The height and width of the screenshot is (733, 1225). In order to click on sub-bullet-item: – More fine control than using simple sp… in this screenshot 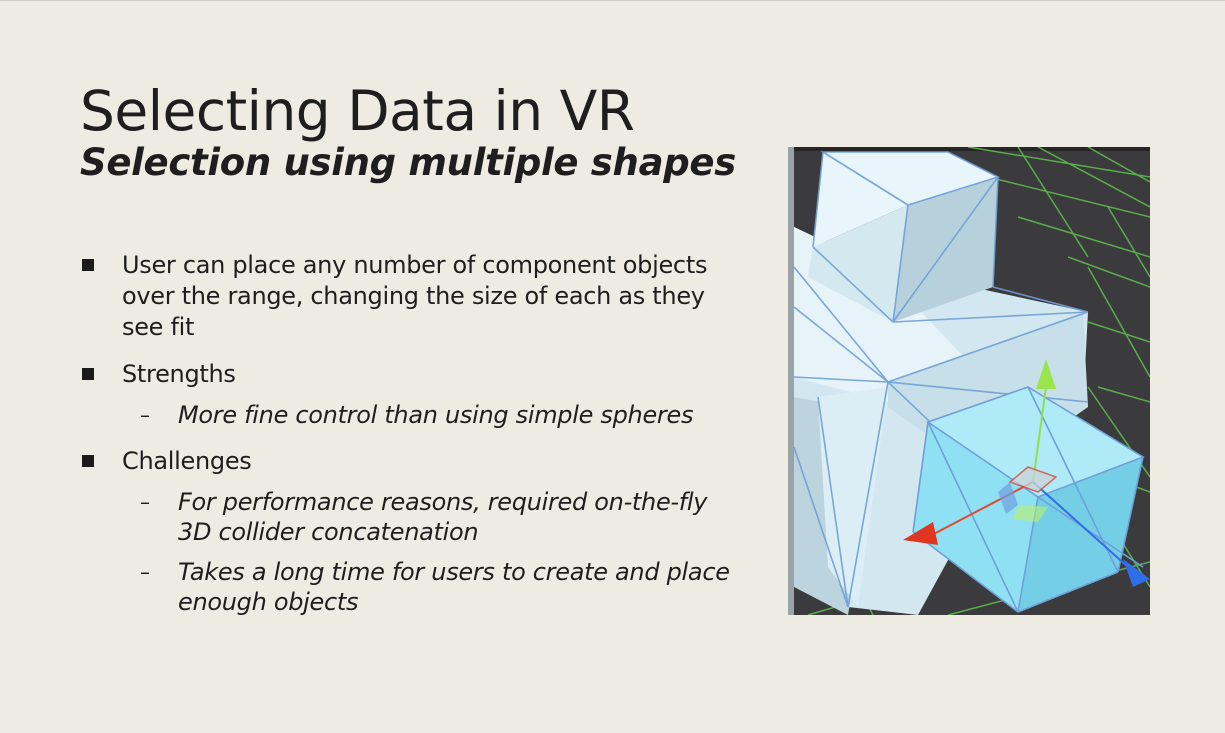, I will do `click(405, 415)`.